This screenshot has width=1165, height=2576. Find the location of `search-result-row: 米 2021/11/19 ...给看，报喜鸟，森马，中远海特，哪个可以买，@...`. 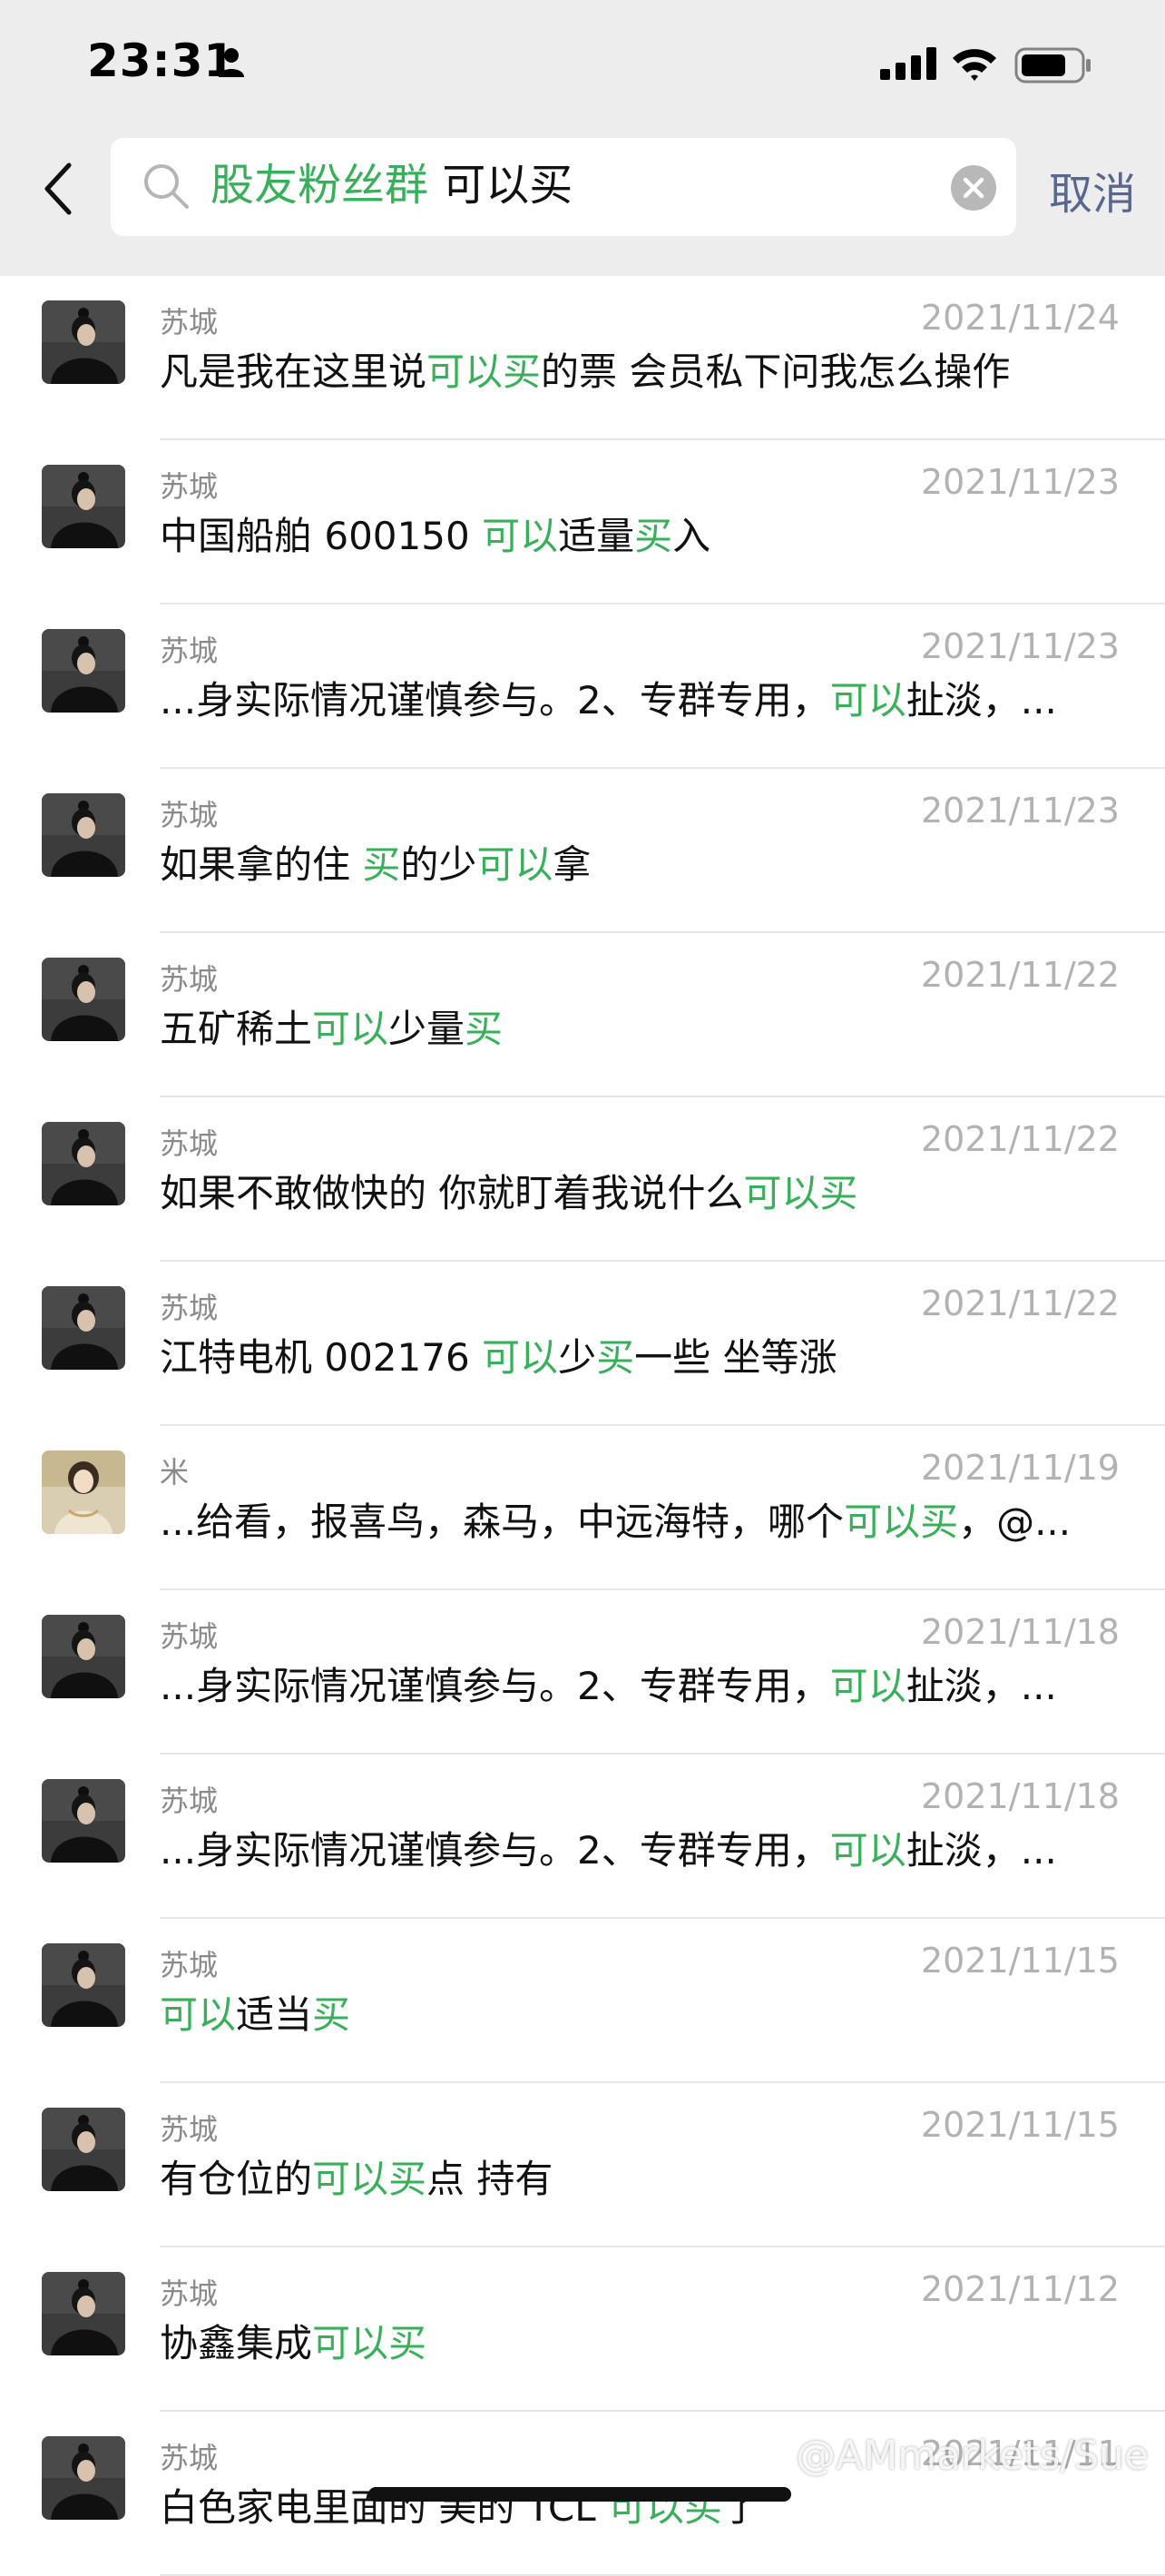

search-result-row: 米 2021/11/19 ...给看，报喜鸟，森马，中远海特，哪个可以买，@... is located at coordinates (582, 1508).